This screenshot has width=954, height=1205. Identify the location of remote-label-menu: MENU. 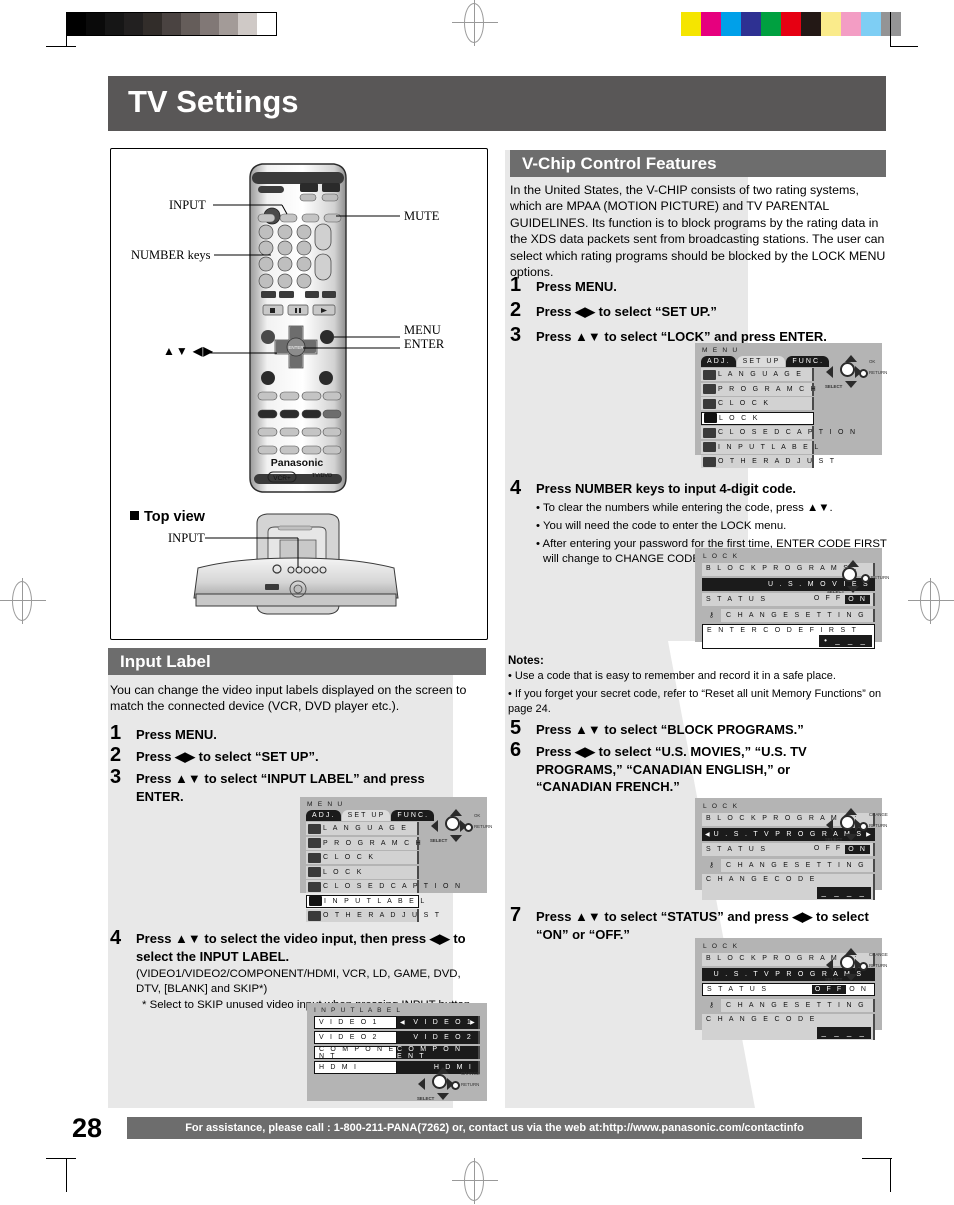
(422, 330).